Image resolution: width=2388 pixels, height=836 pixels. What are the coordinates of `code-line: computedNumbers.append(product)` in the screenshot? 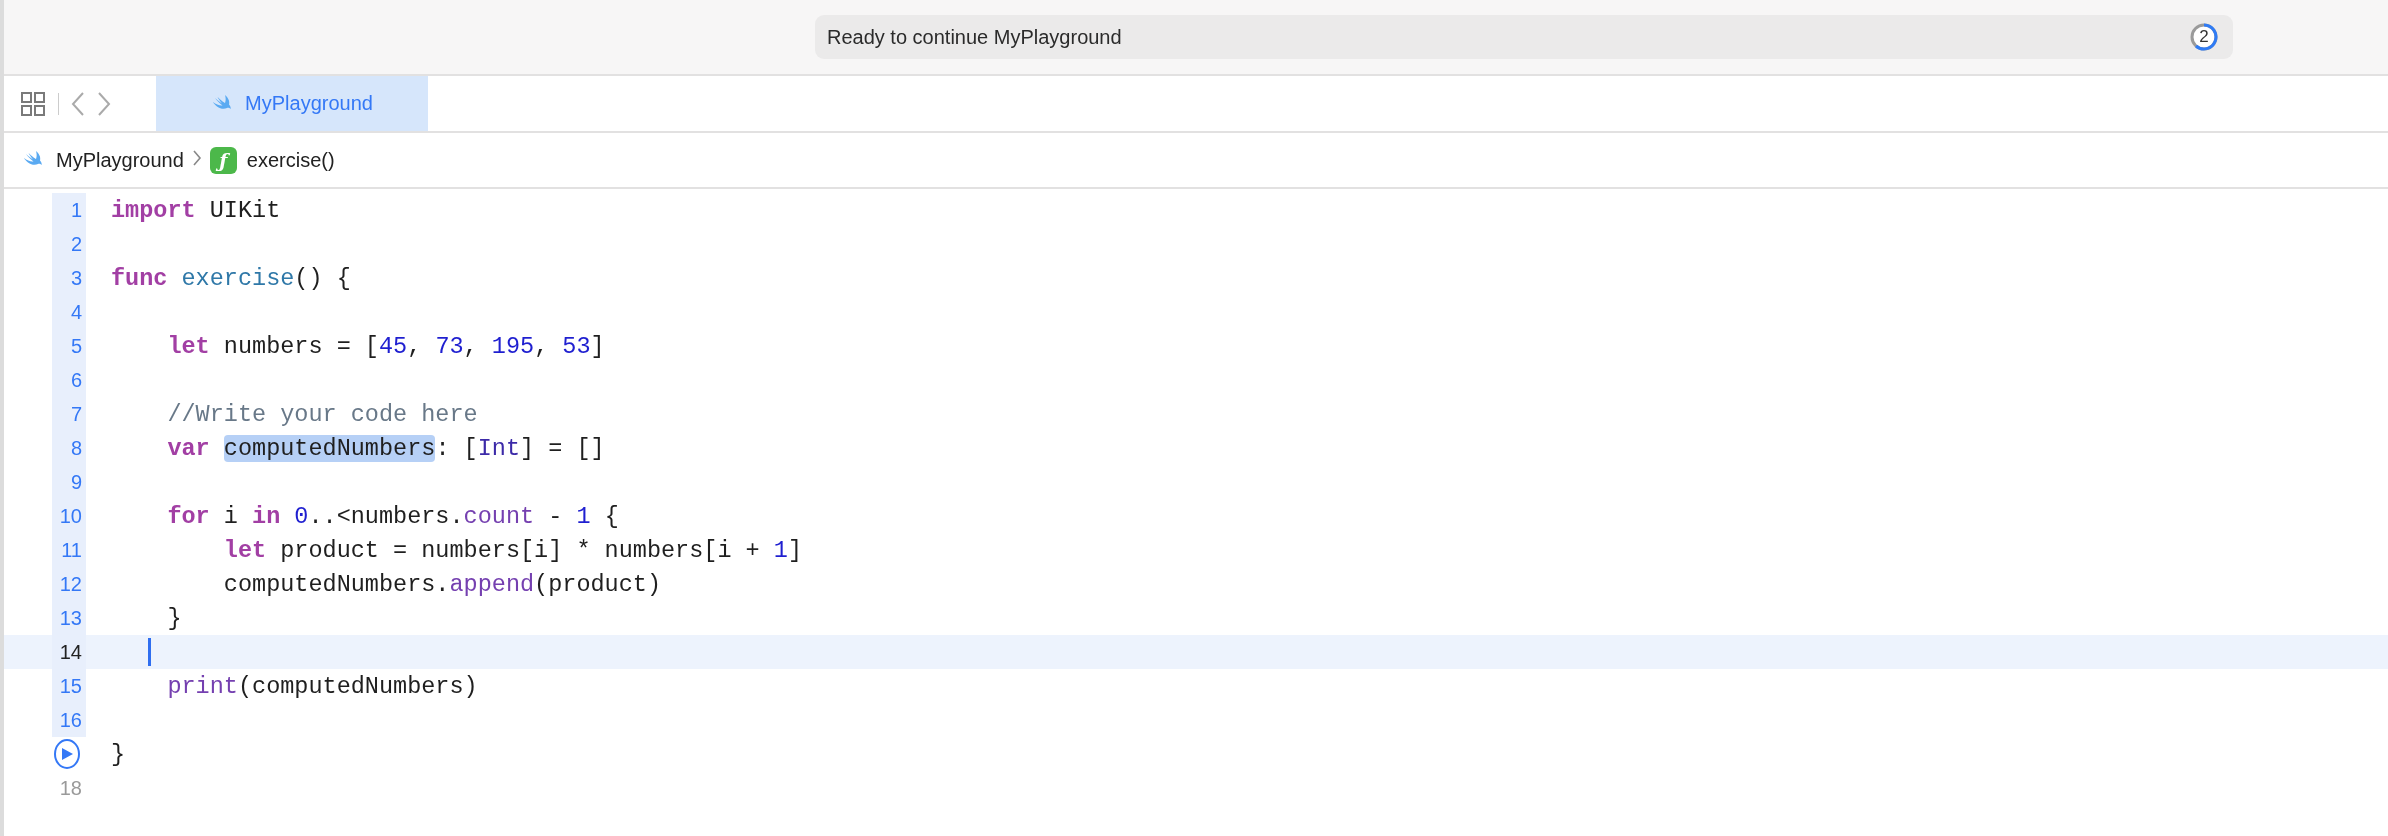 It's located at (441, 584).